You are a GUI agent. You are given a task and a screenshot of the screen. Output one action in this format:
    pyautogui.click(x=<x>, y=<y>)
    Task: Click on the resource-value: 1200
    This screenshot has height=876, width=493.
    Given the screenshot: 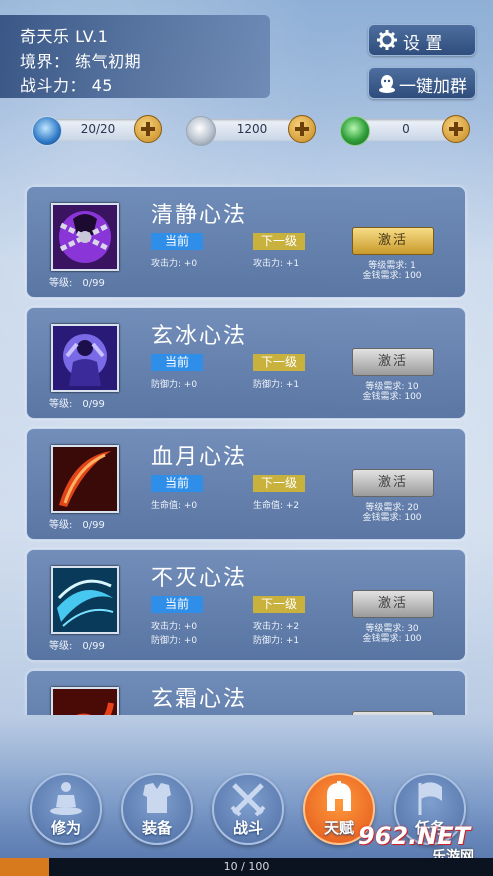 What is the action you would take?
    pyautogui.click(x=252, y=129)
    